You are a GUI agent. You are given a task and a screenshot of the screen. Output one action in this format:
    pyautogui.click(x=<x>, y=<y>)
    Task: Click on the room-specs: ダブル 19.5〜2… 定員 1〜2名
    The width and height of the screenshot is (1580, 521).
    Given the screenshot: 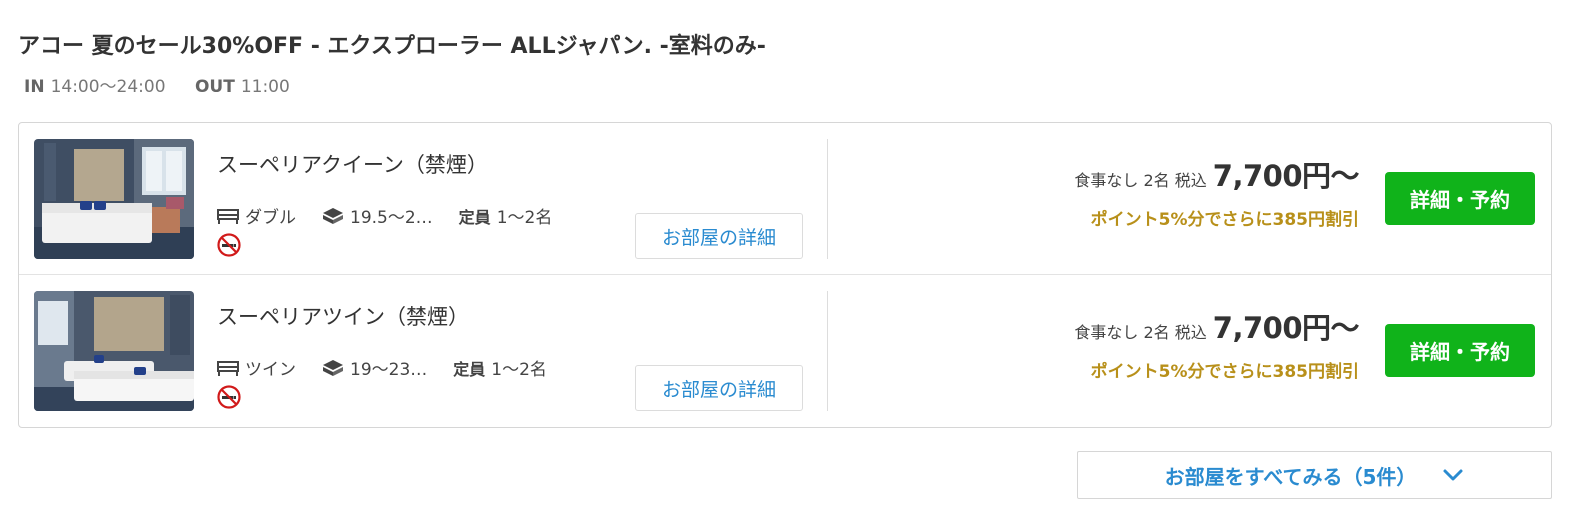 What is the action you would take?
    pyautogui.click(x=397, y=215)
    